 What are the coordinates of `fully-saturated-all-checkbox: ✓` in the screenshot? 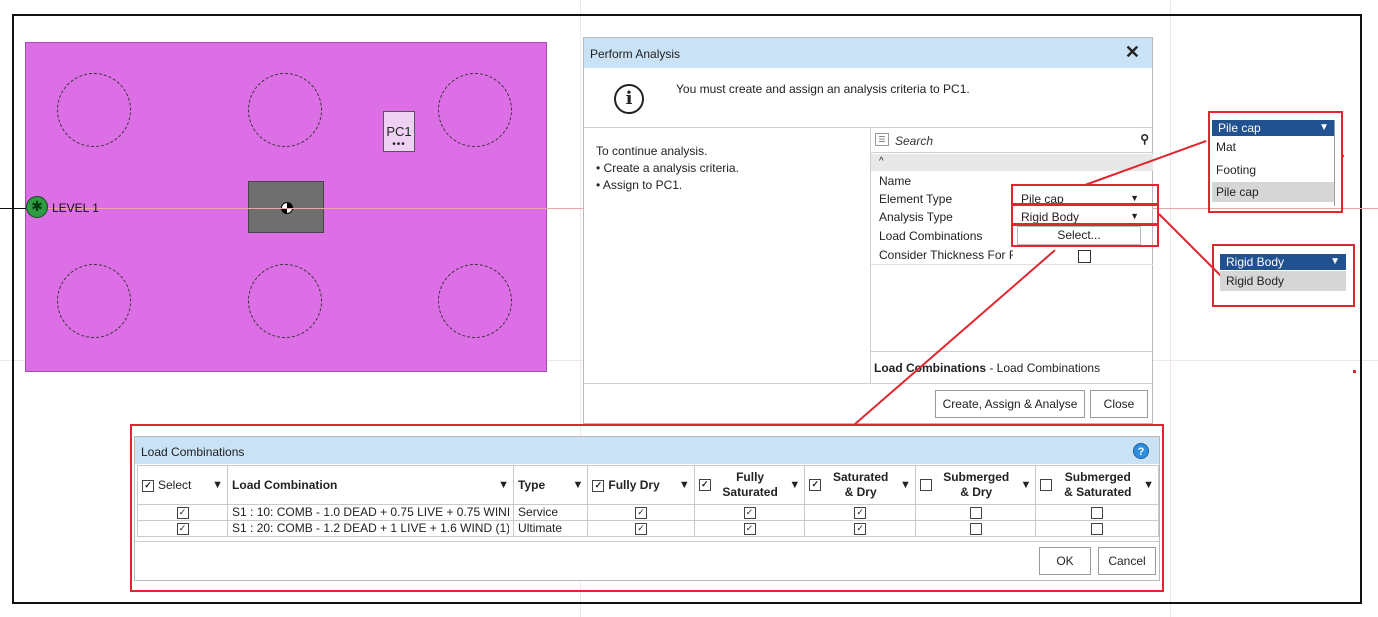 It's located at (704, 485).